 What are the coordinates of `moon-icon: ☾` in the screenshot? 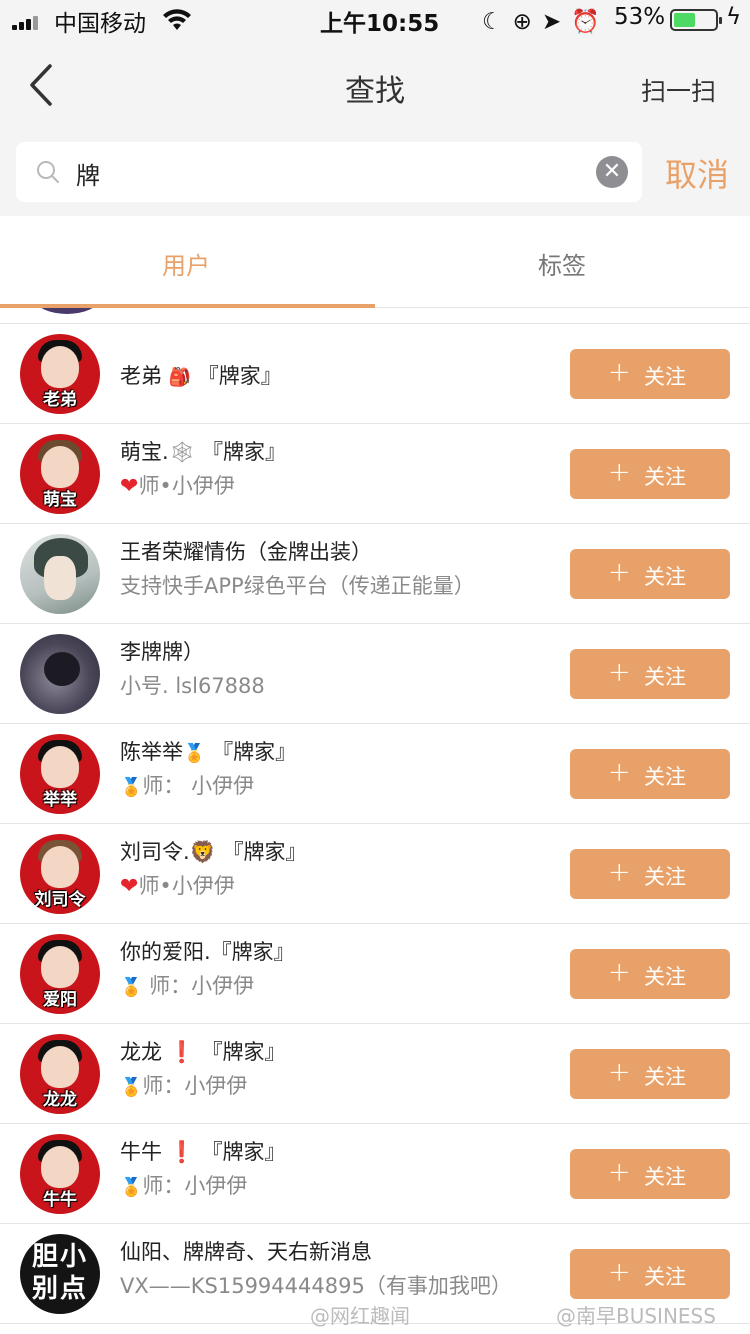 It's located at (497, 22).